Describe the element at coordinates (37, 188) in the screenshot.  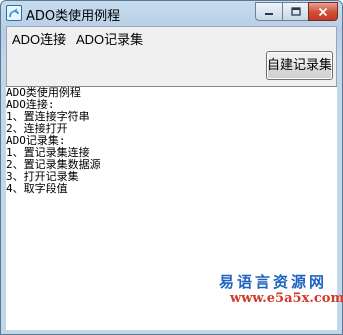
I see `output-line: 4、取字段值` at that location.